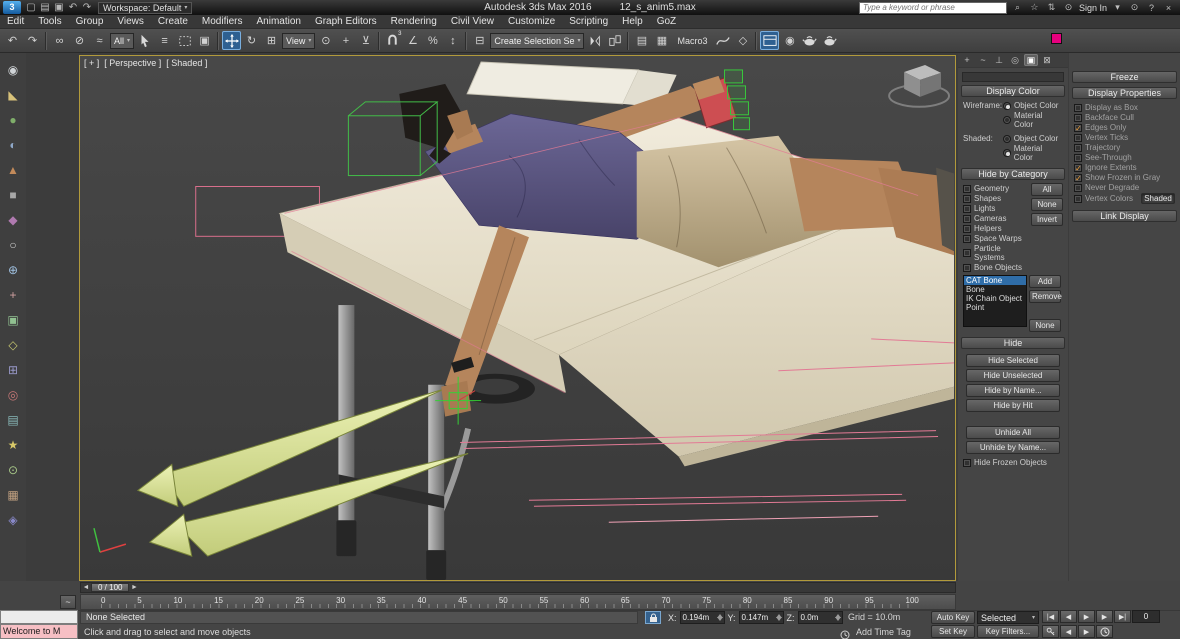  Describe the element at coordinates (13, 195) in the screenshot. I see `left-toolbar-icon-6: ■` at that location.